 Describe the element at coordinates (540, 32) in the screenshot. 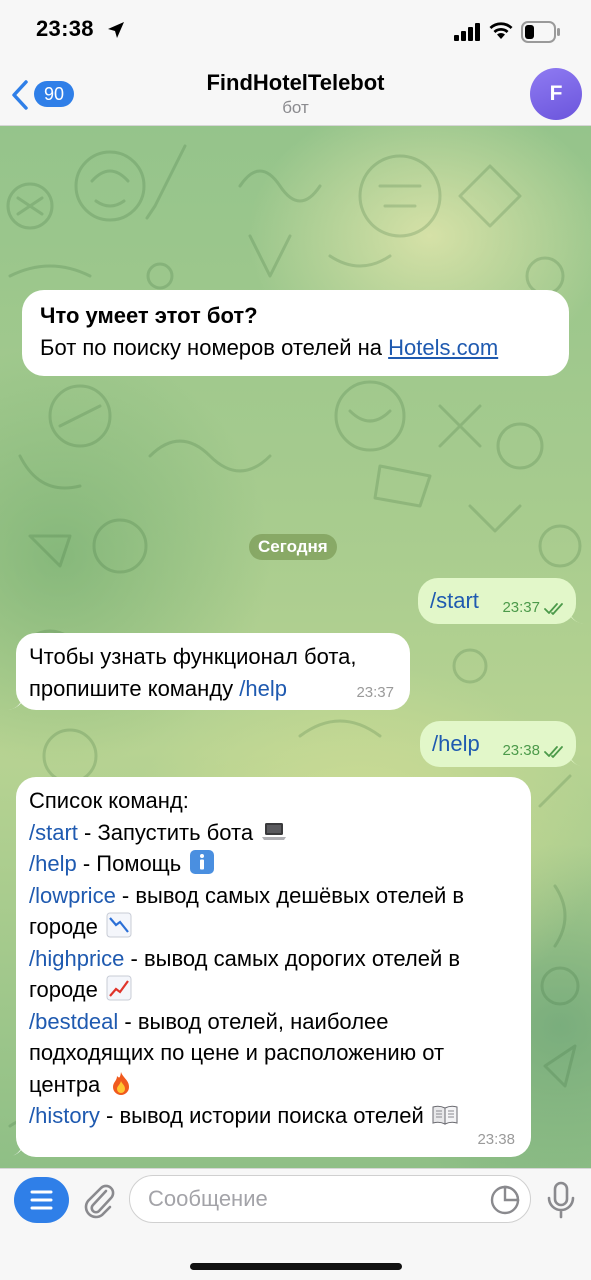

I see `battery-icon` at that location.